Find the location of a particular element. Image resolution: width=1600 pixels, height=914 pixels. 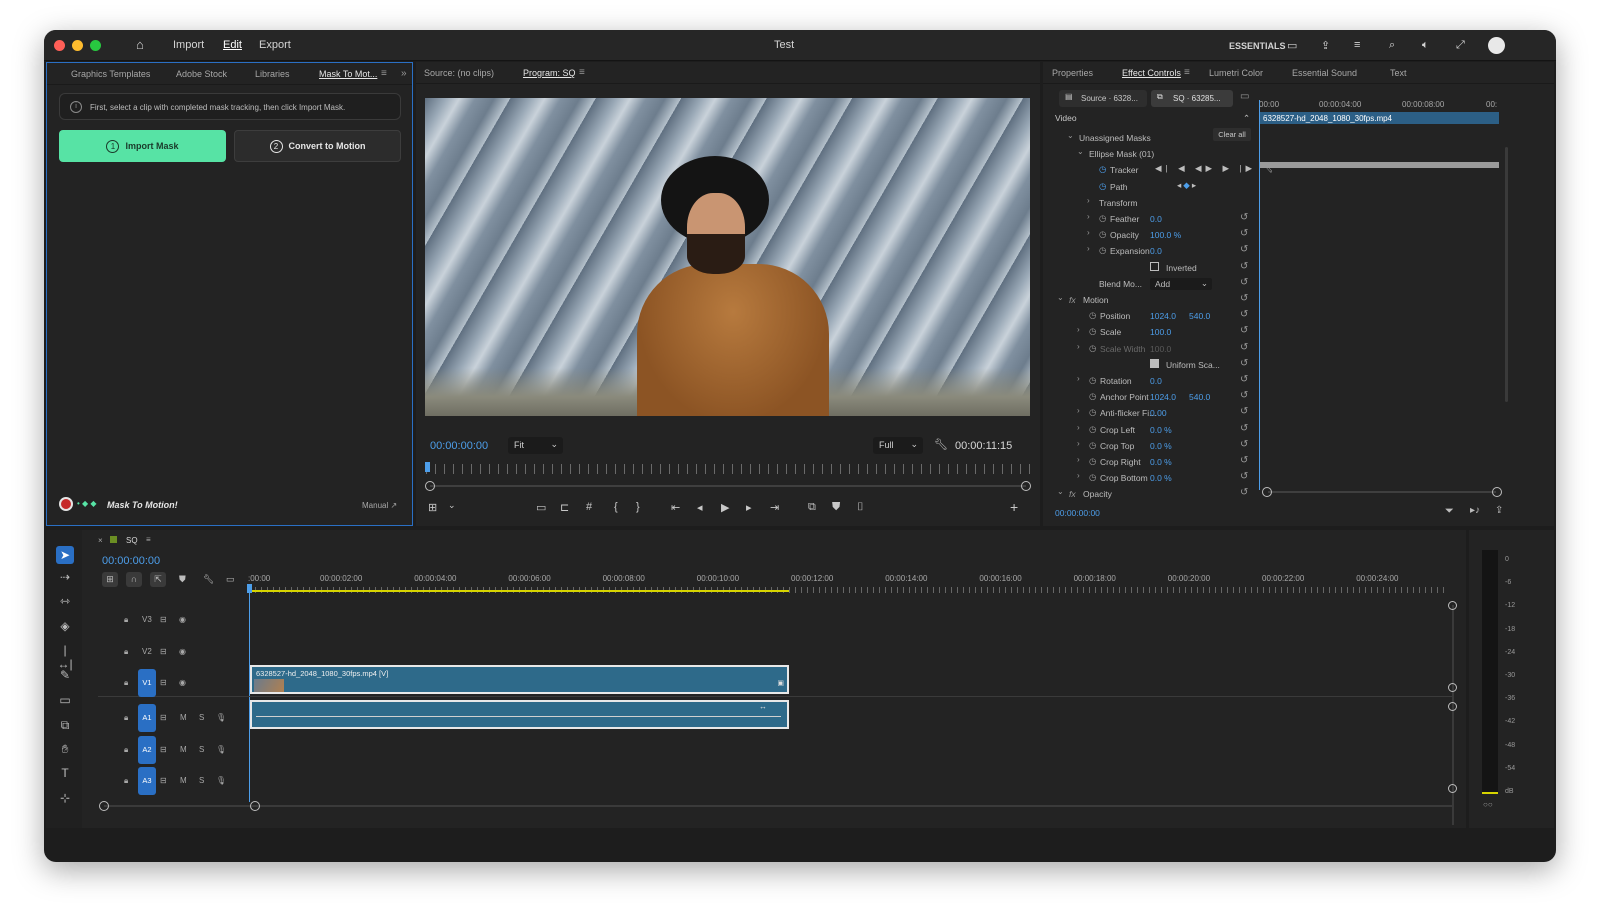

effect-row: › ◷ Opacity 100.0 % ↺ is located at coordinates (1155, 235).